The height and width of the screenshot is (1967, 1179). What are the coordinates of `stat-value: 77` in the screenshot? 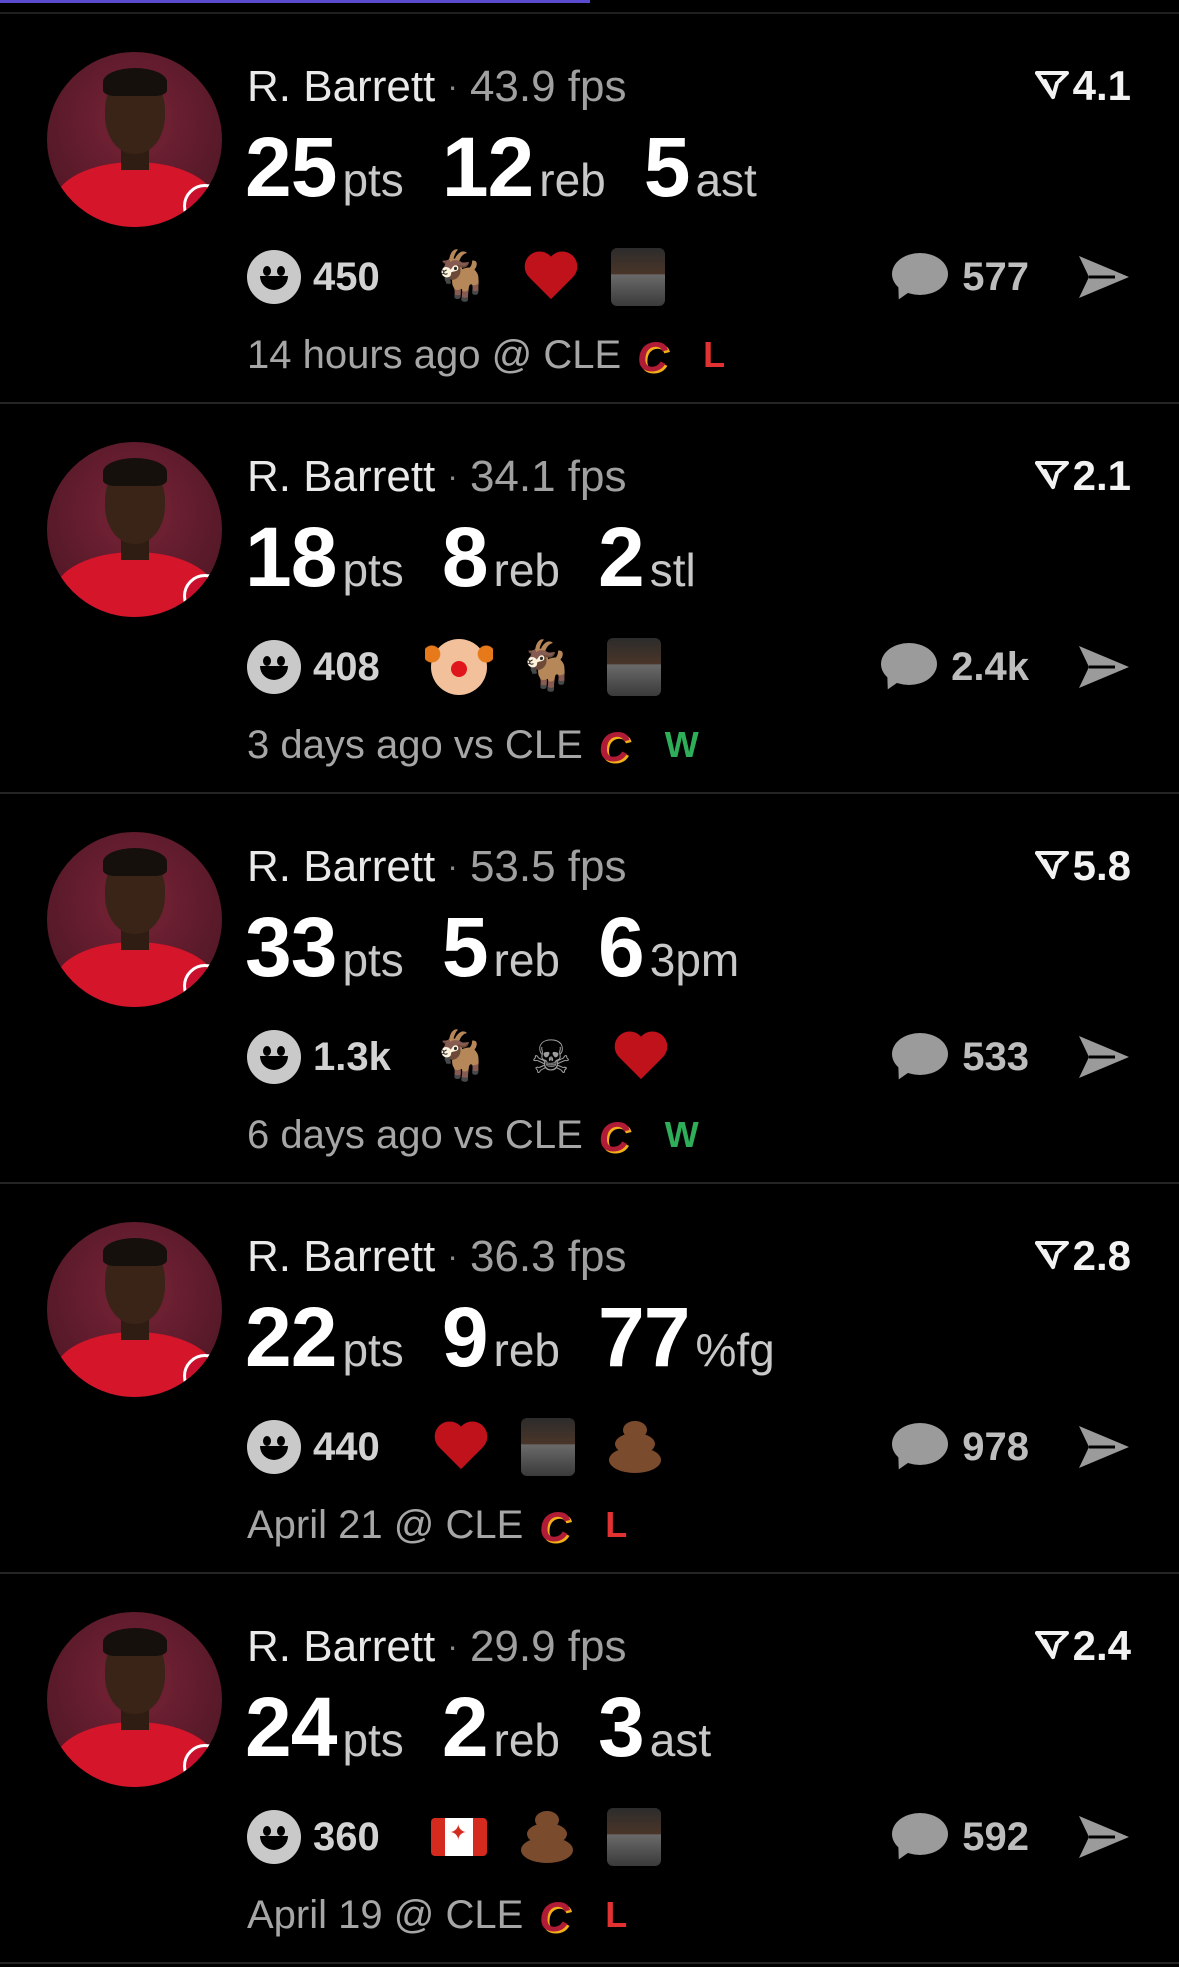 It's located at (644, 1337).